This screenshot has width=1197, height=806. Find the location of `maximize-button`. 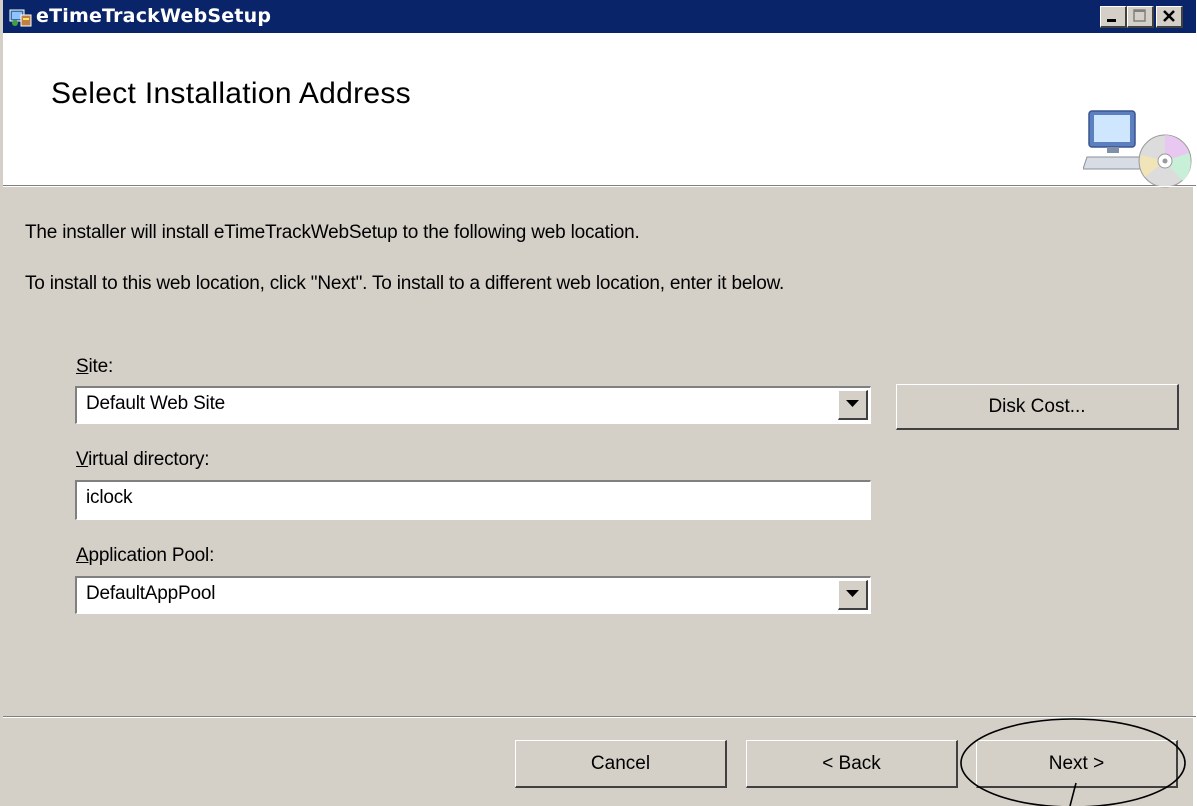

maximize-button is located at coordinates (1140, 17).